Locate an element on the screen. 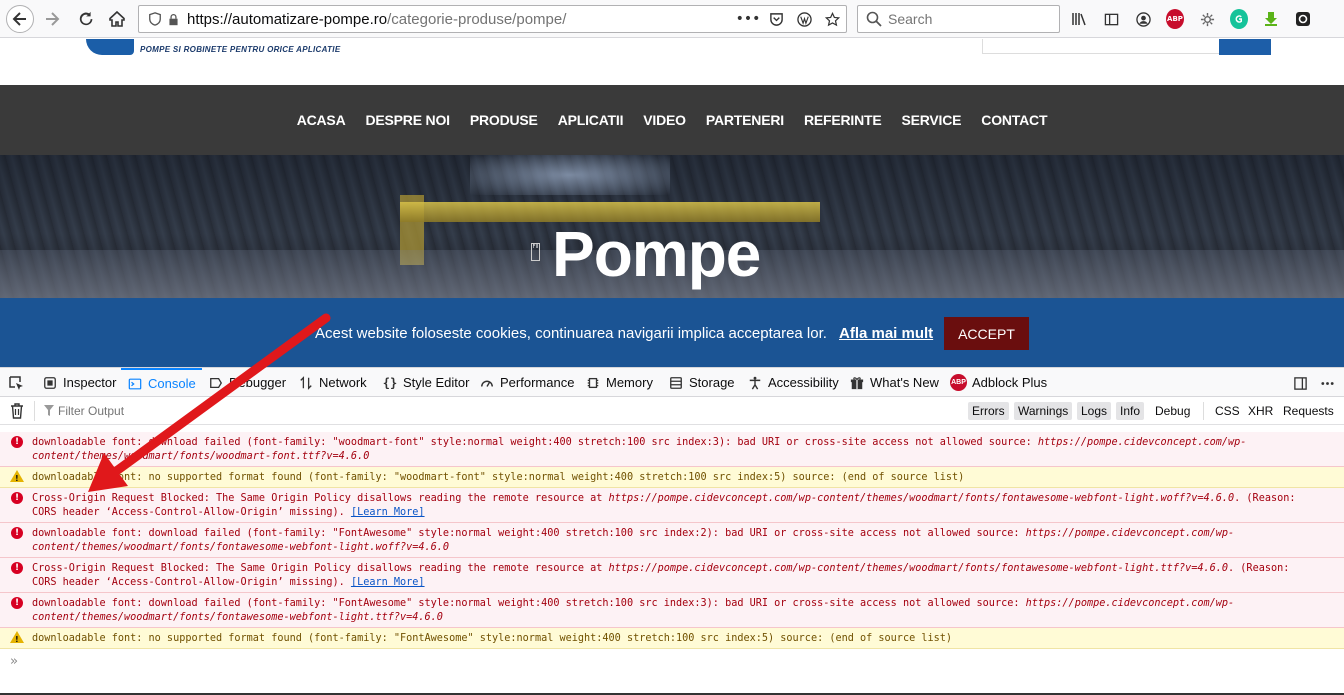 This screenshot has width=1344, height=695. tab-style-editor: {} Style Editor is located at coordinates (426, 382).